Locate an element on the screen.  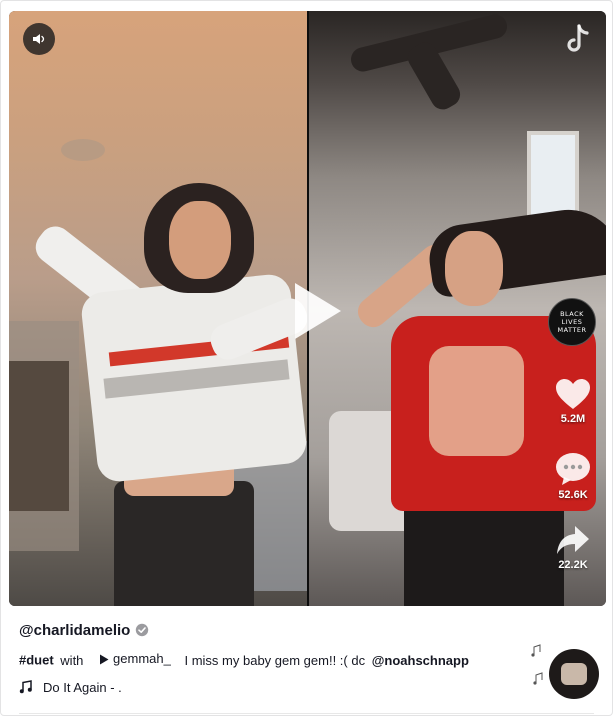
ceiling-fan is located at coordinates (434, 76).